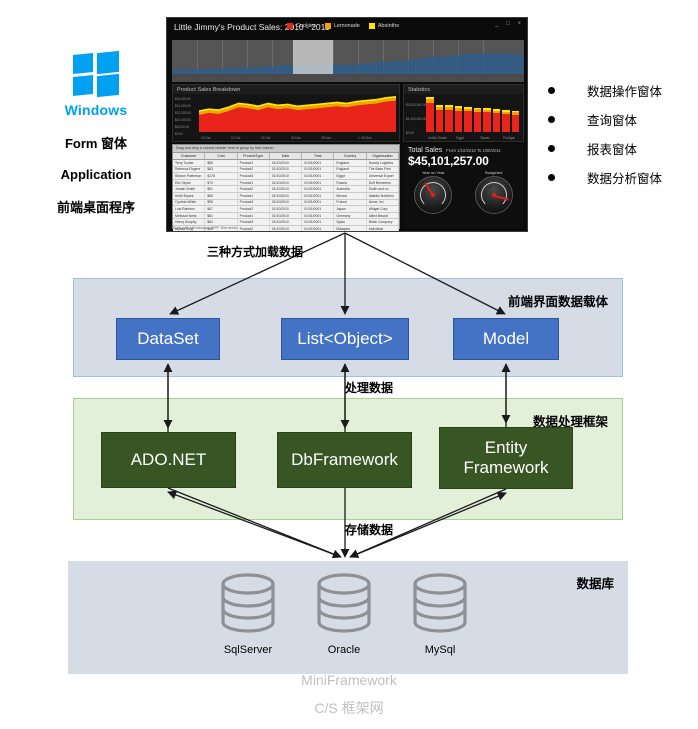  What do you see at coordinates (460, 138) in the screenshot?
I see `stats-x-tick: Egypt` at bounding box center [460, 138].